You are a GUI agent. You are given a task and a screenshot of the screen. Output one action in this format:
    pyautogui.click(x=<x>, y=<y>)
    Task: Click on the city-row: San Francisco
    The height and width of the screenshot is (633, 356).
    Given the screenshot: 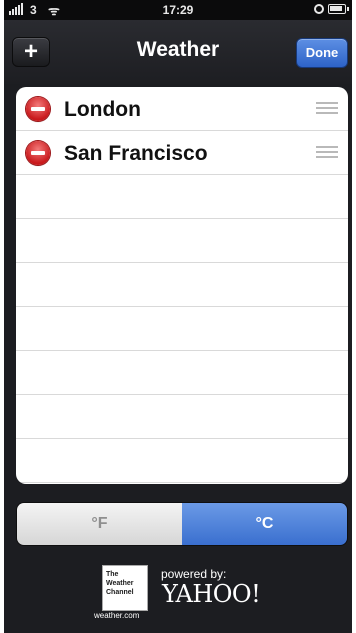 What is the action you would take?
    pyautogui.click(x=182, y=153)
    